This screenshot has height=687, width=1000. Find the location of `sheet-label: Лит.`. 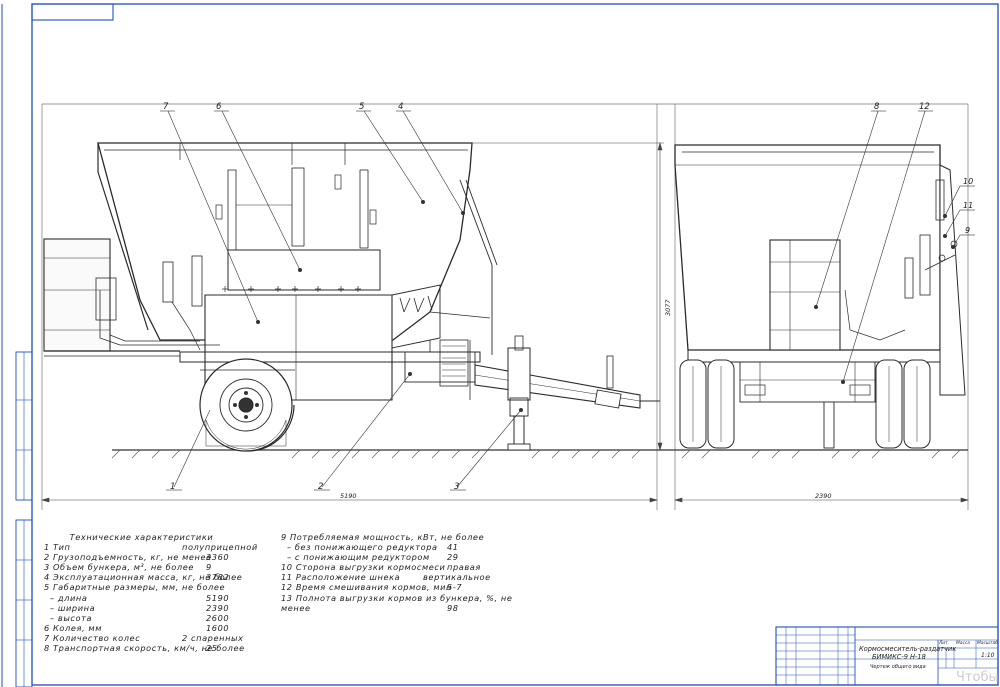

sheet-label: Лит. is located at coordinates (944, 643).